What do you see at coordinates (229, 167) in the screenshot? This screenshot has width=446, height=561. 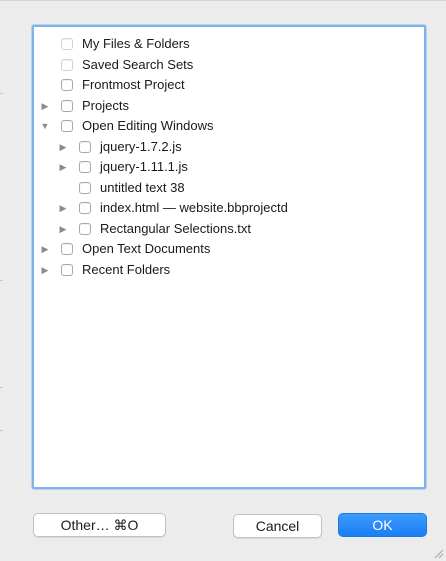 I see `tree-row: ▶ jquery-1.11.1.js` at bounding box center [229, 167].